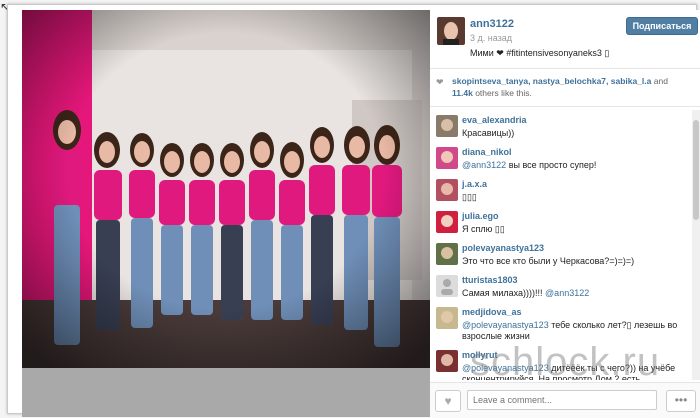  What do you see at coordinates (487, 152) in the screenshot?
I see `comment-author: diana_nikol` at bounding box center [487, 152].